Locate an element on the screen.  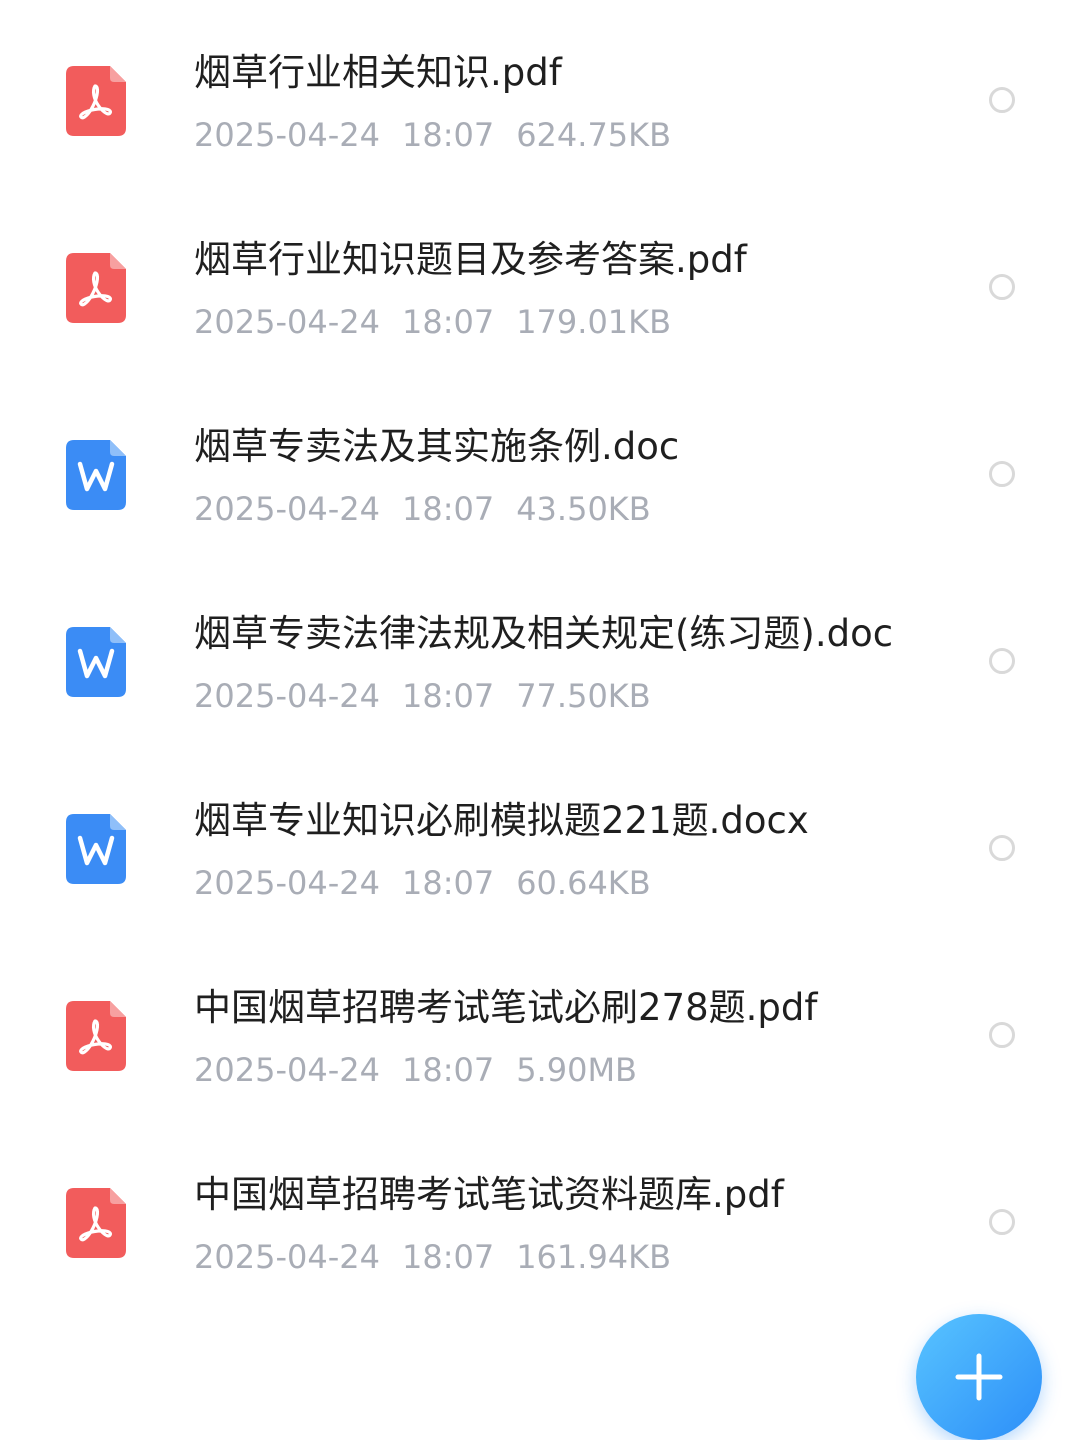
file-size: 43.50KB is located at coordinates (583, 509).